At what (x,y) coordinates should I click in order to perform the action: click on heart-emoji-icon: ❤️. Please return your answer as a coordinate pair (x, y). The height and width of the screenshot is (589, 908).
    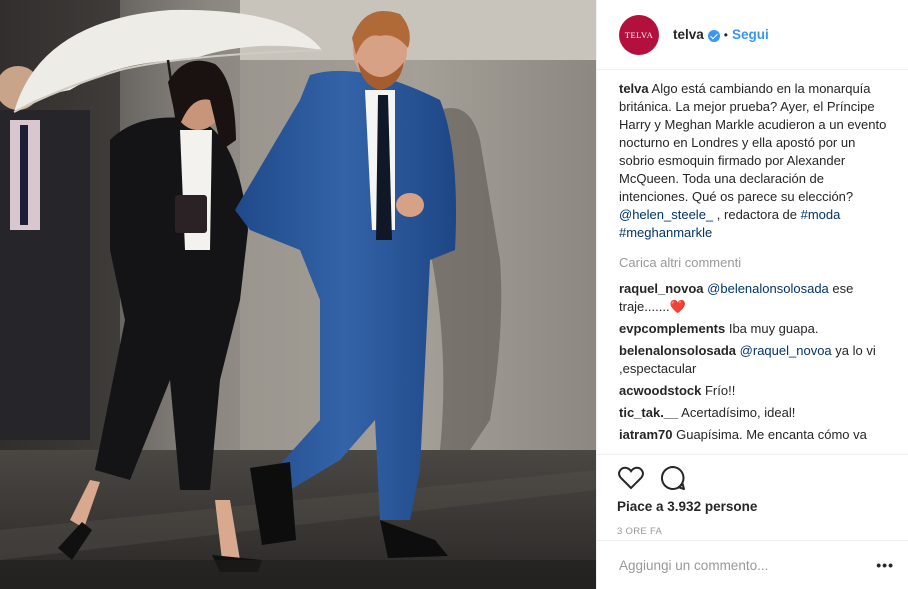
    Looking at the image, I should click on (677, 306).